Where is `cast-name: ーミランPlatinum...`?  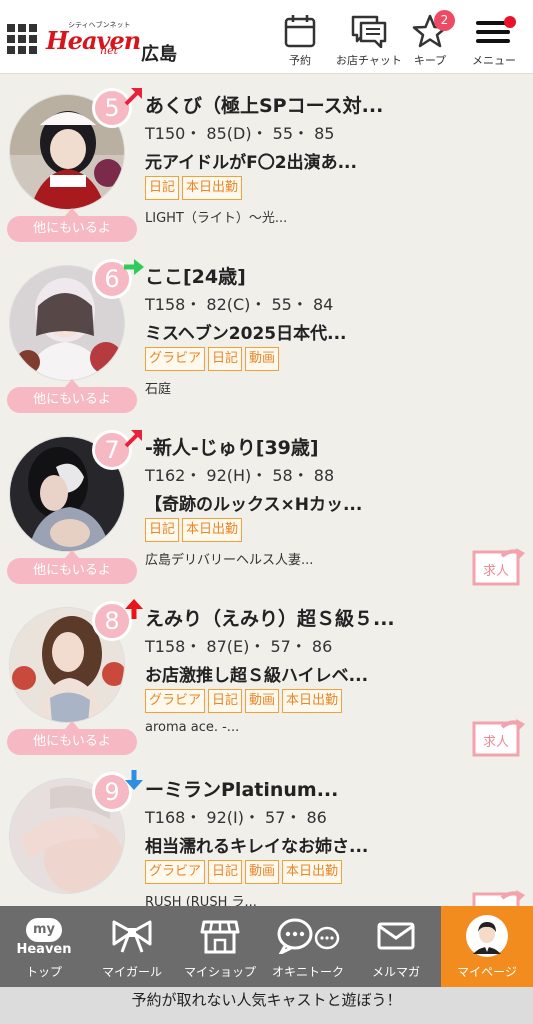 cast-name: ーミランPlatinum... is located at coordinates (335, 788).